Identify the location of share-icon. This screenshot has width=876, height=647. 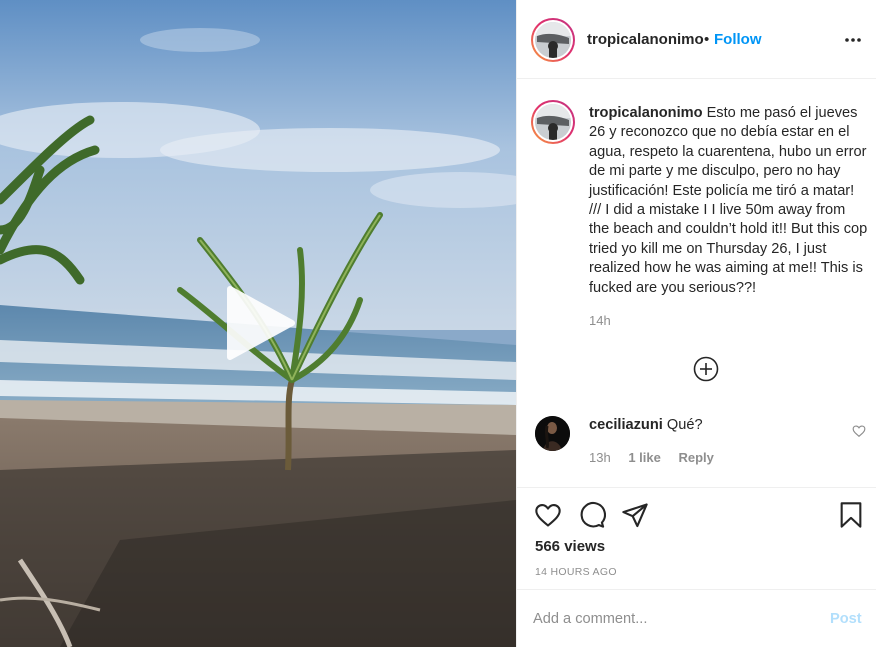
(635, 515).